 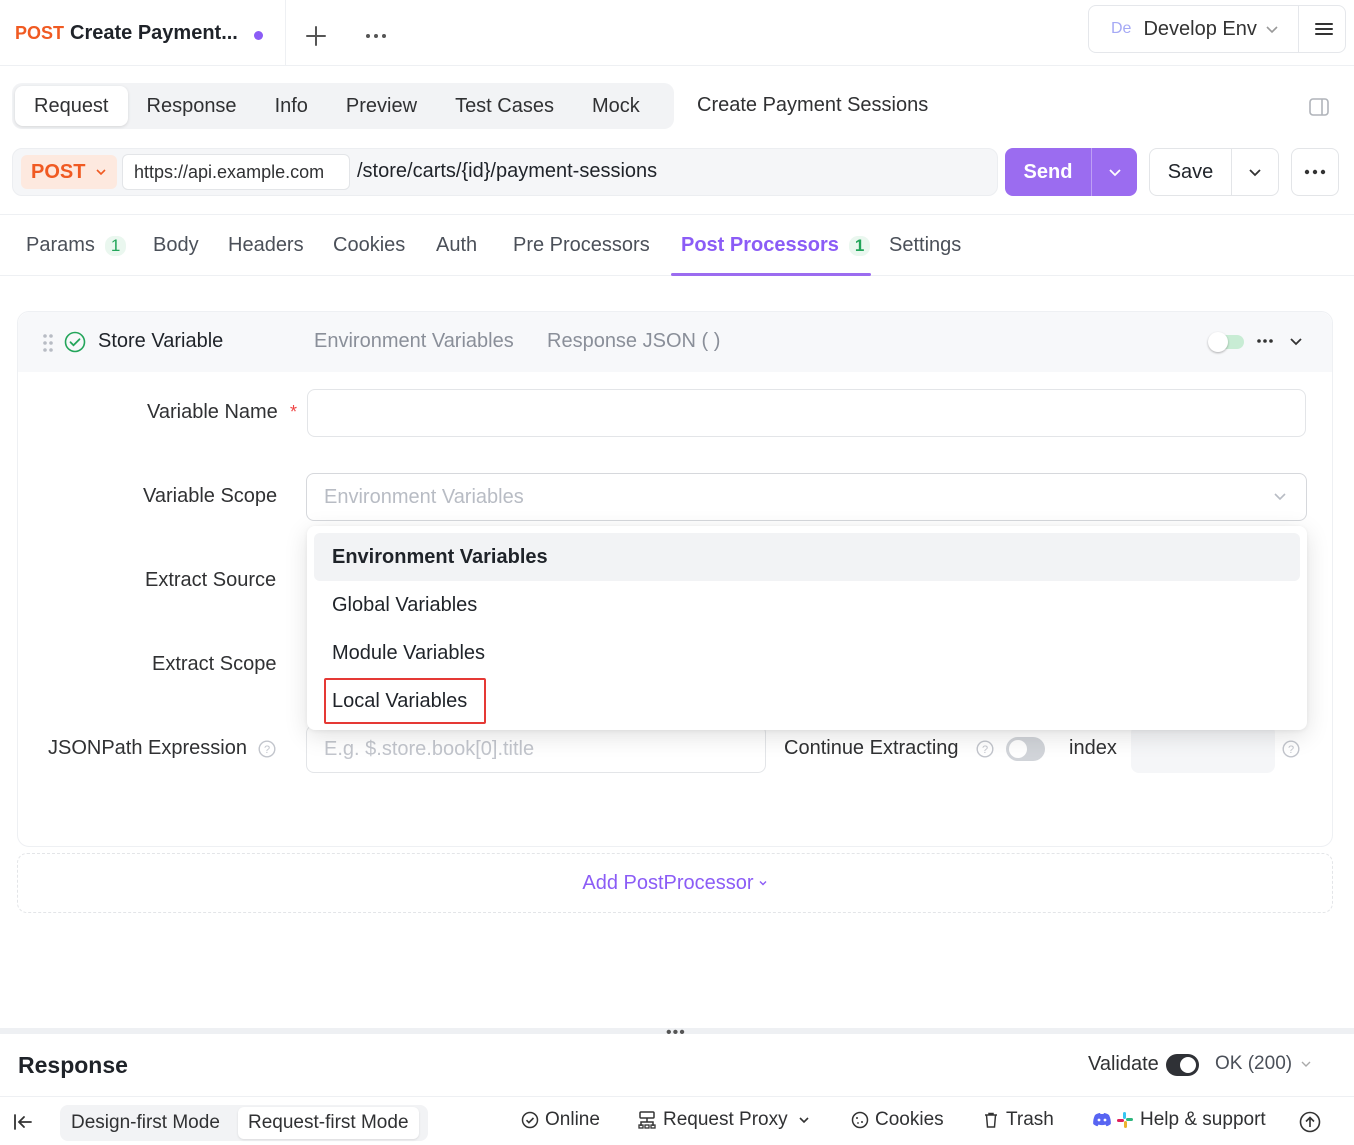 I want to click on active-tab-underline, so click(x=771, y=274).